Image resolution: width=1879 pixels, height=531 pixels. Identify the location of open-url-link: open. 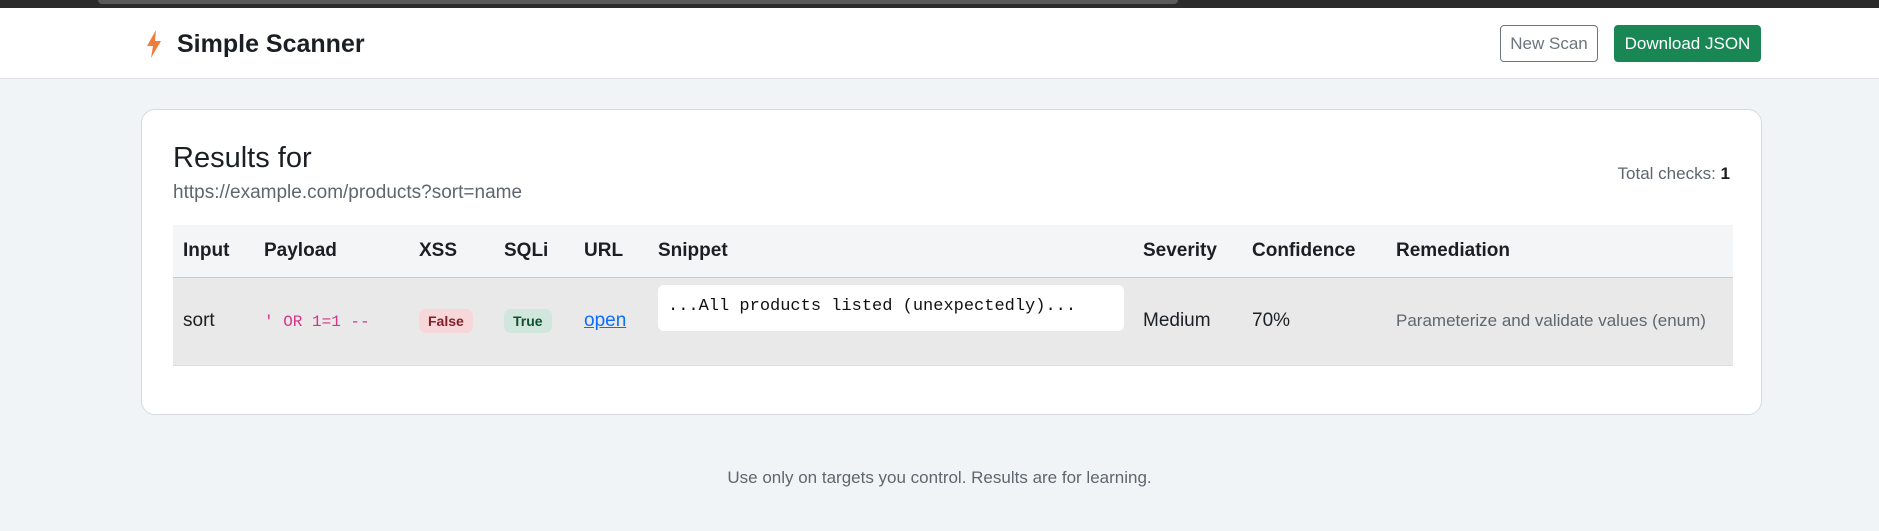
(605, 320).